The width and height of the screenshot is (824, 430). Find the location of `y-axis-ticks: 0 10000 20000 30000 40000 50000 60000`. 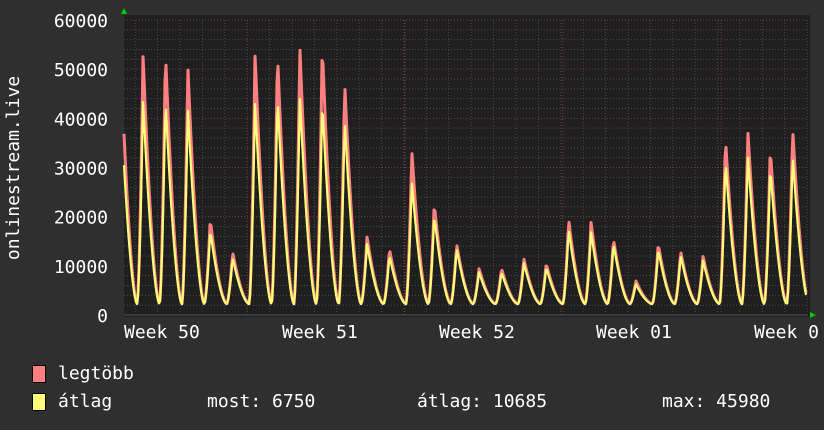

y-axis-ticks: 0 10000 20000 30000 40000 50000 60000 is located at coordinates (81, 169).